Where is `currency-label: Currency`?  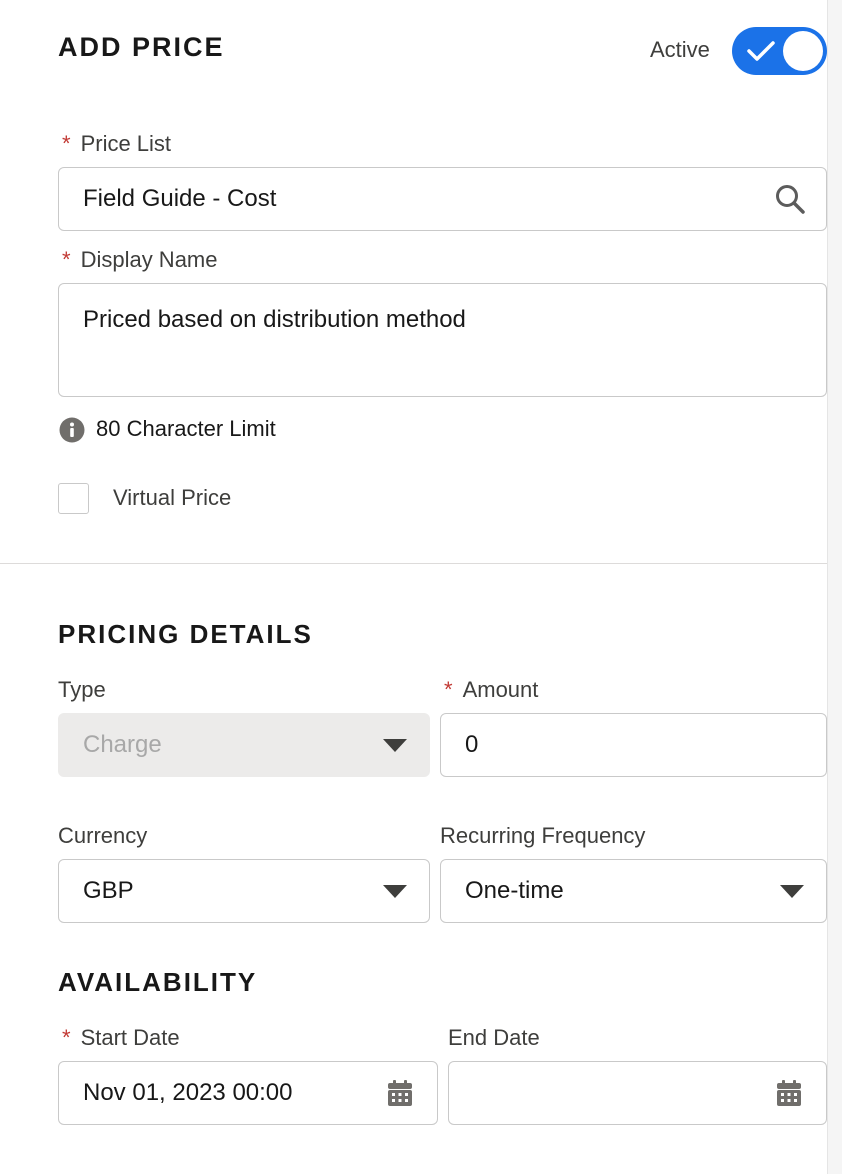
currency-label: Currency is located at coordinates (103, 835).